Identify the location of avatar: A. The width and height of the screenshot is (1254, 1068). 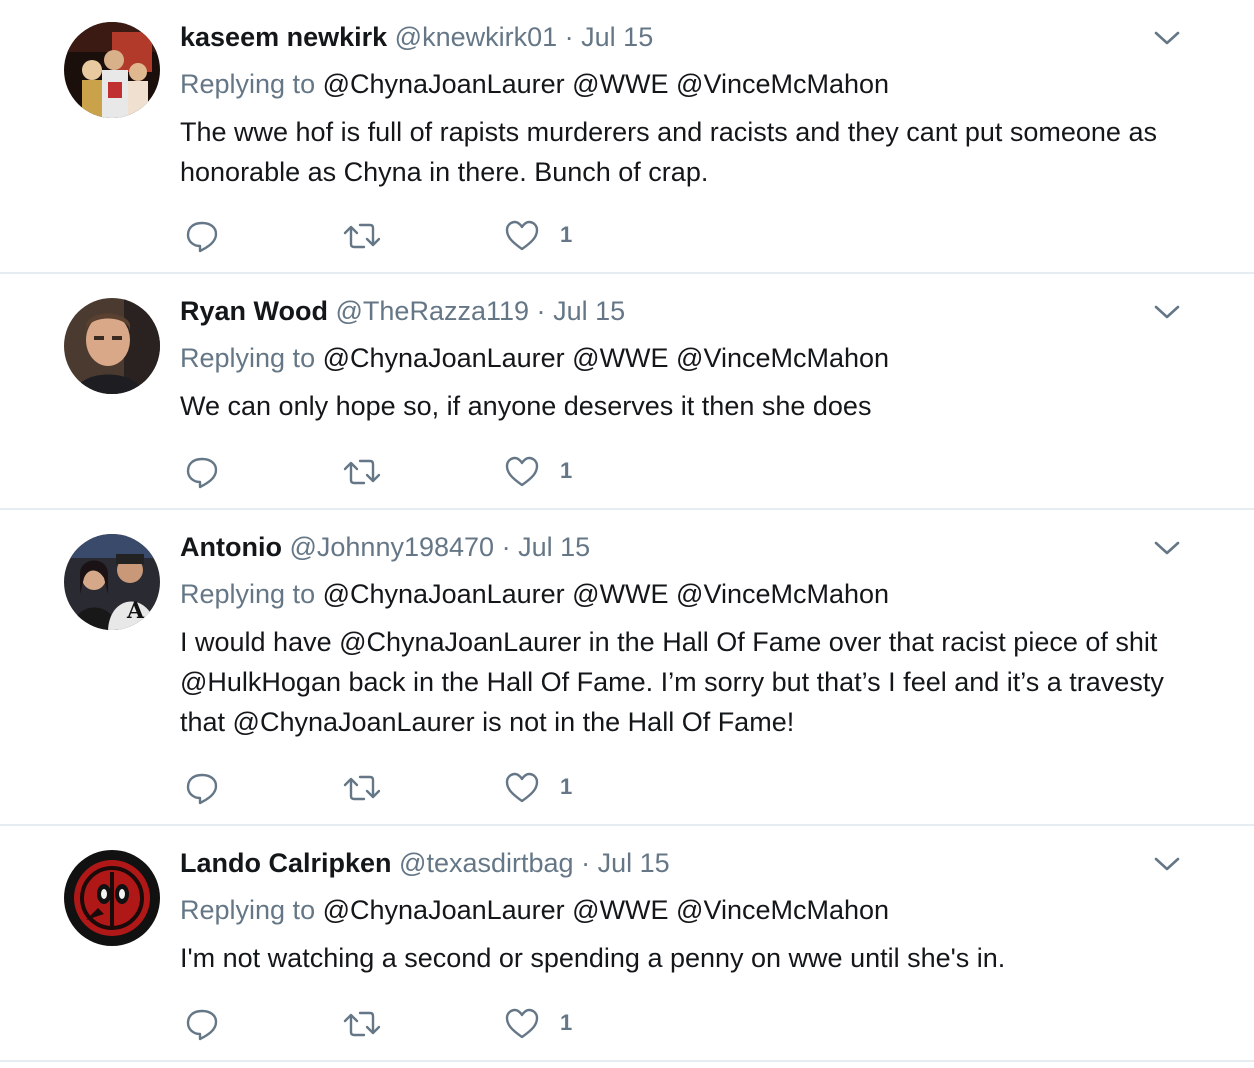
(112, 582).